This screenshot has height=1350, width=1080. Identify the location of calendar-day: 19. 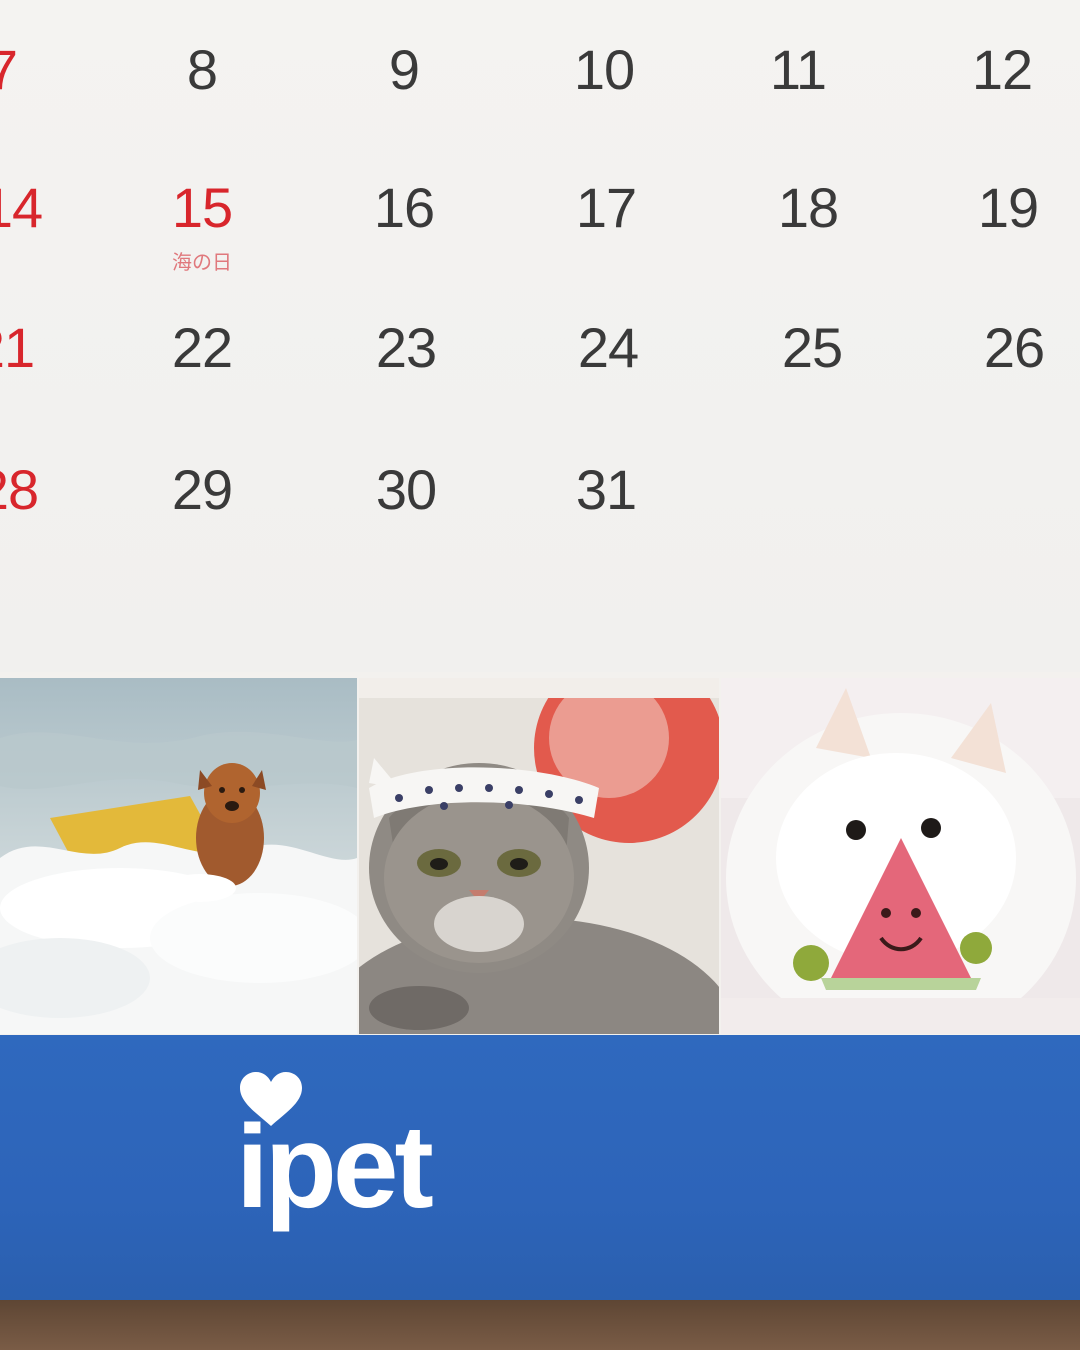
(1008, 207).